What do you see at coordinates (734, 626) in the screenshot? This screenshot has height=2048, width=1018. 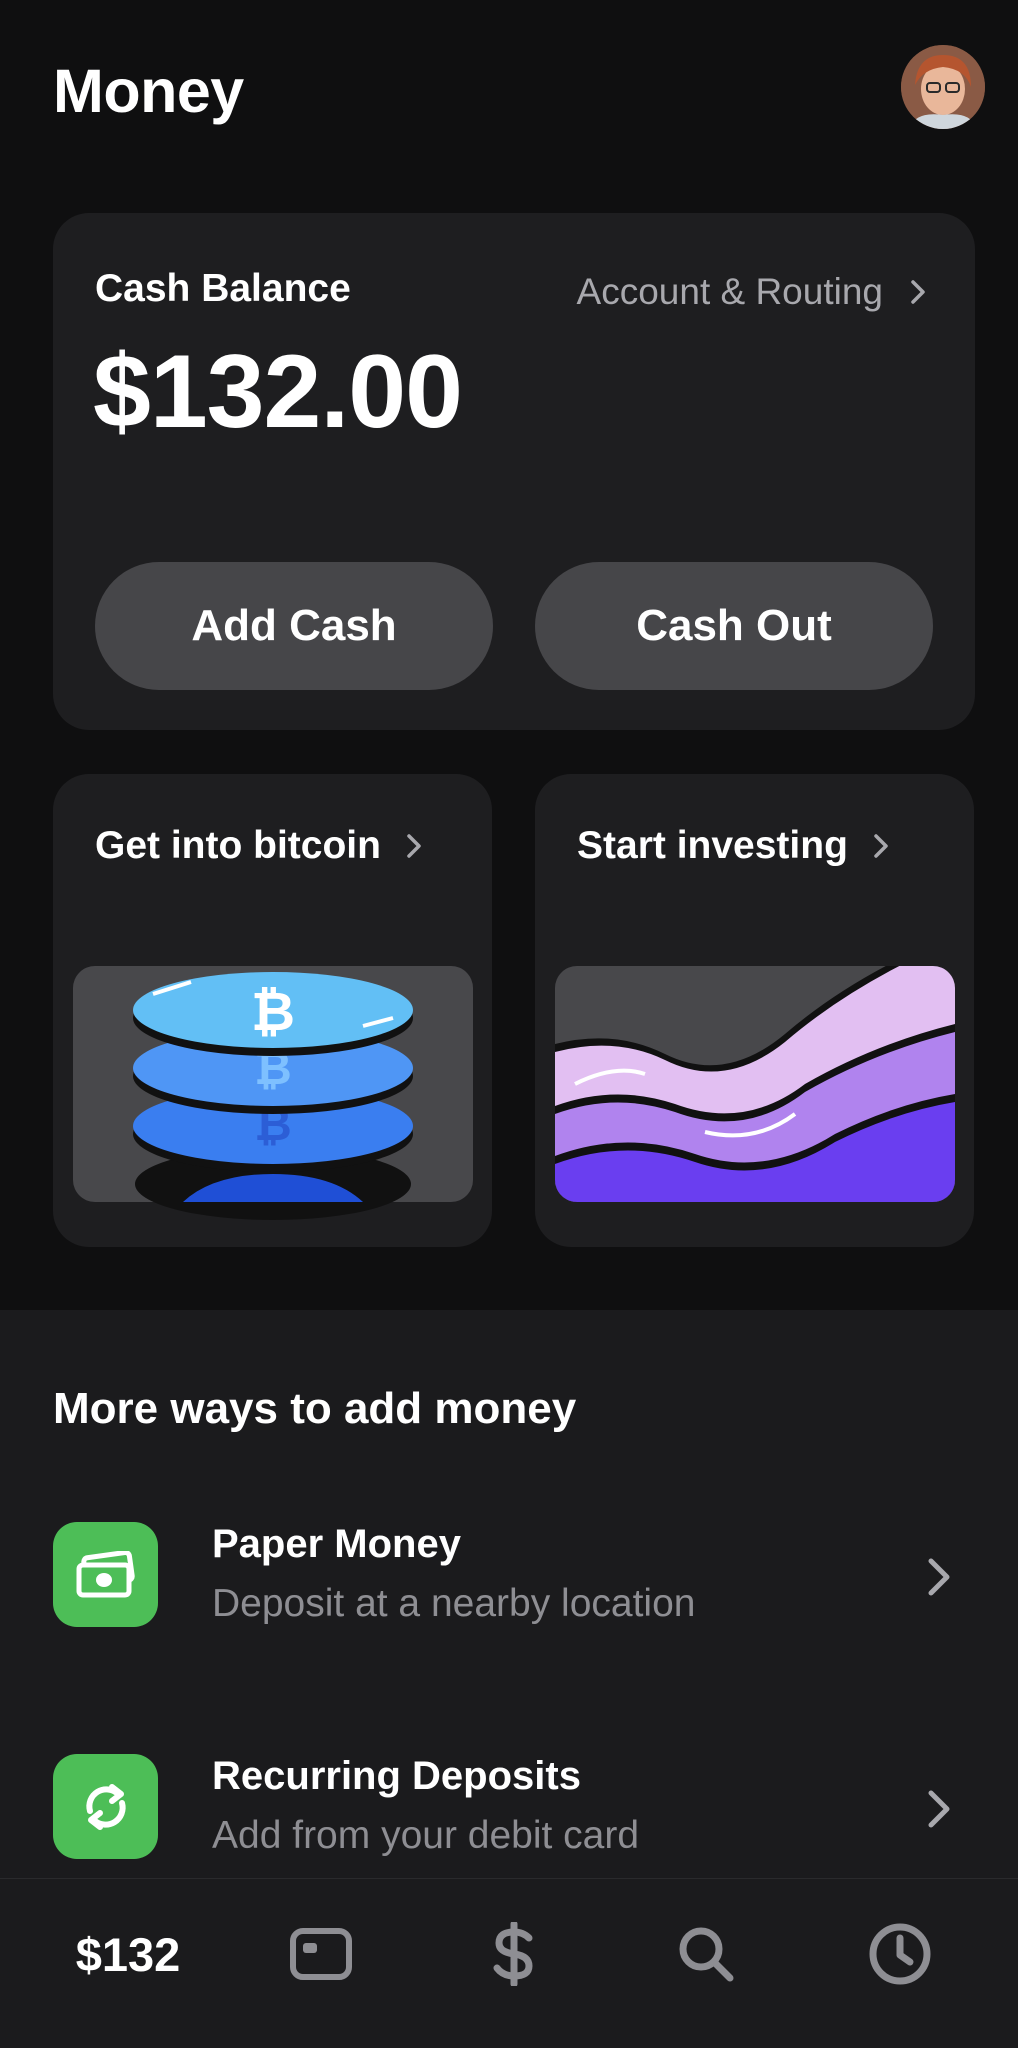 I see `cash-out-button: Cash Out` at bounding box center [734, 626].